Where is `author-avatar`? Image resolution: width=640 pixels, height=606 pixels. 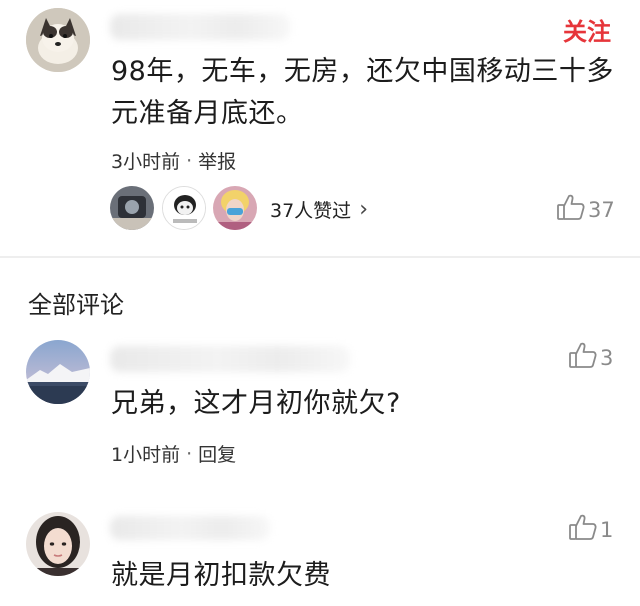 author-avatar is located at coordinates (58, 40).